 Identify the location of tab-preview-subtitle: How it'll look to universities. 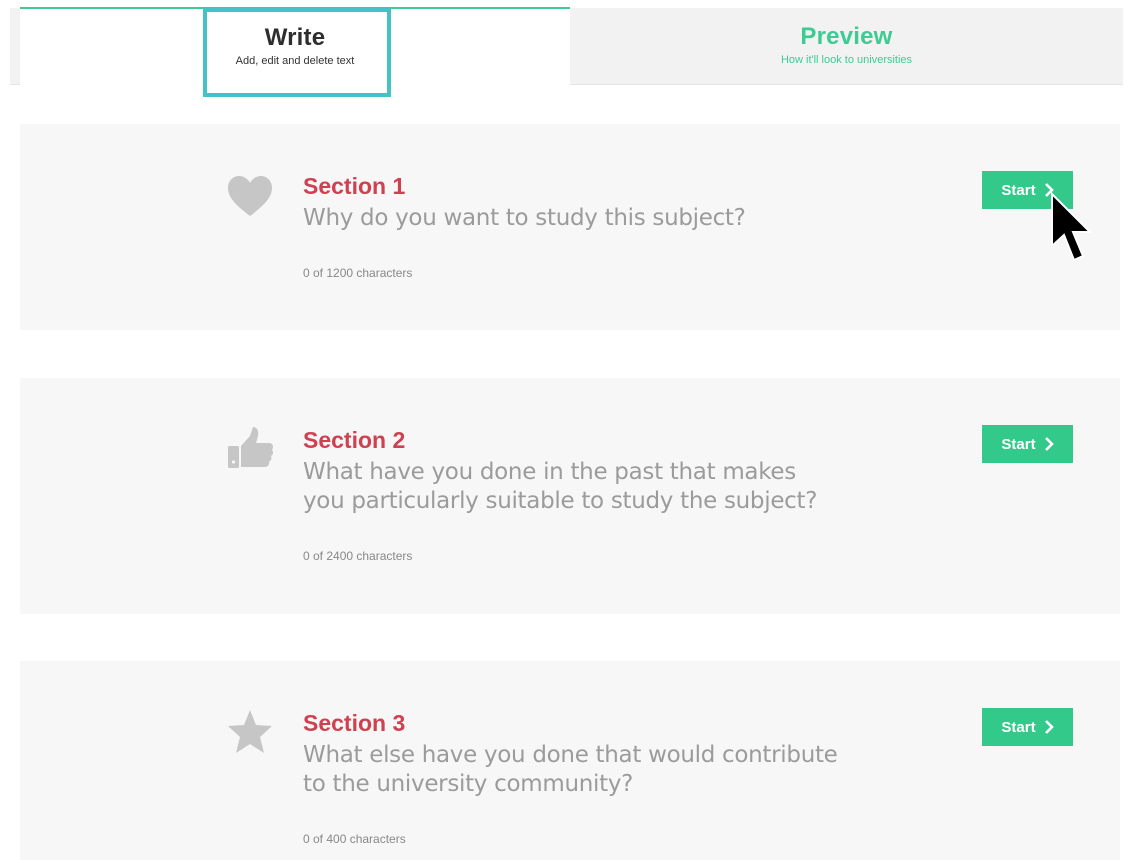
(846, 60).